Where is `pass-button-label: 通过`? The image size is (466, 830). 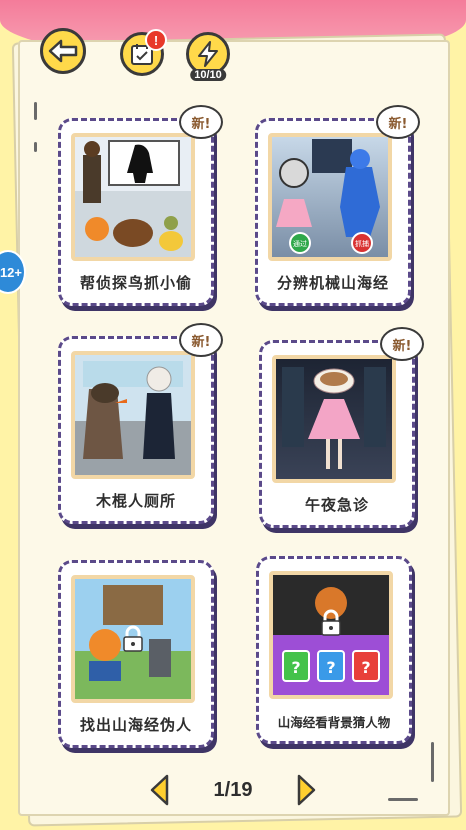 pass-button-label: 通过 is located at coordinates (300, 243).